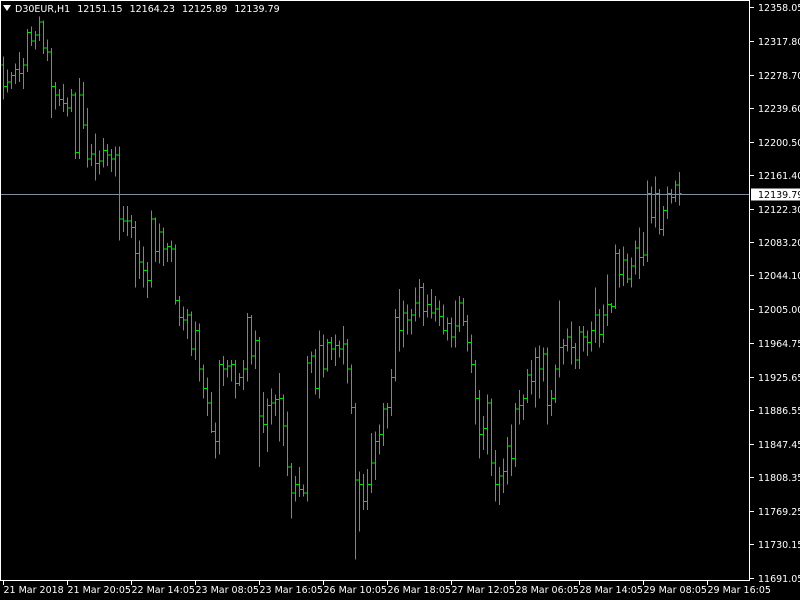 The width and height of the screenshot is (800, 600). Describe the element at coordinates (355, 590) in the screenshot. I see `time-tick-label: 26 Mar 10:05` at that location.